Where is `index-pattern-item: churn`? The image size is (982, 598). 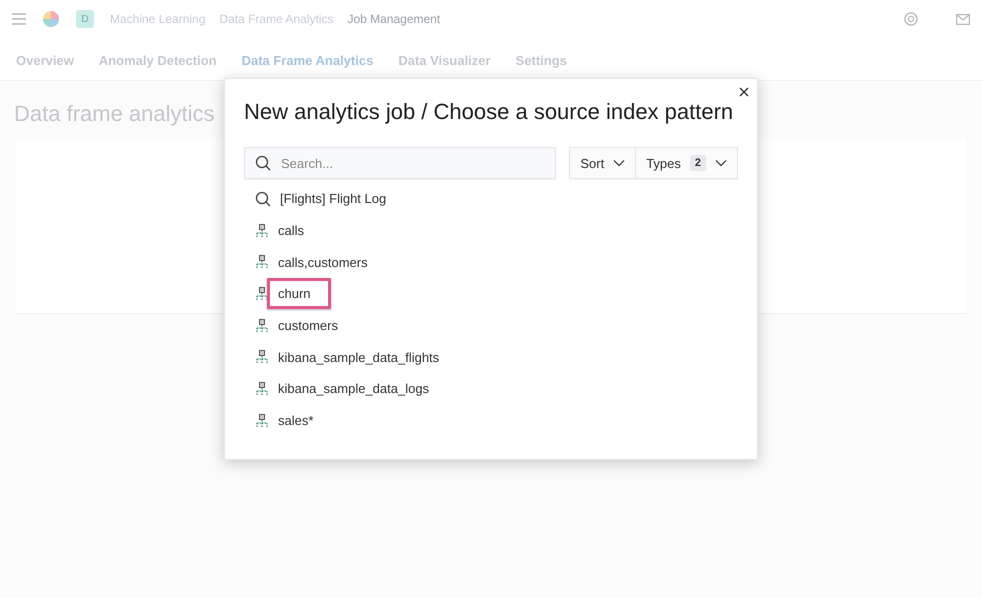
index-pattern-item: churn is located at coordinates (299, 294).